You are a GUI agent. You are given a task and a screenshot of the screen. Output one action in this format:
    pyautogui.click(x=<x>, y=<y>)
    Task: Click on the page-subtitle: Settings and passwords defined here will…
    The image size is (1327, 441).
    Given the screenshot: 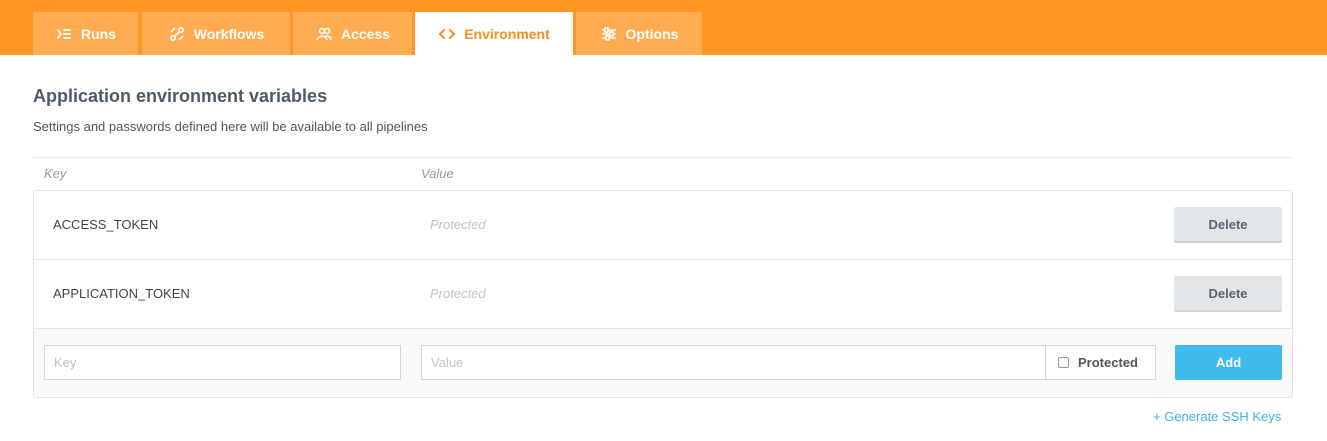 What is the action you would take?
    pyautogui.click(x=230, y=126)
    